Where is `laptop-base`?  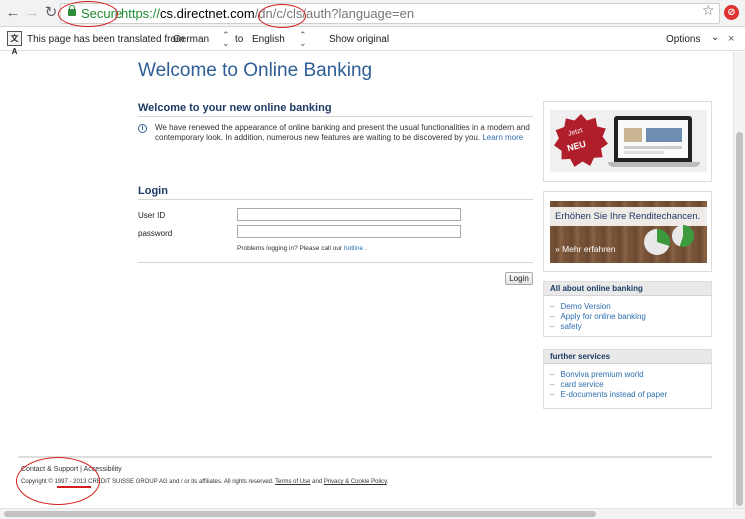 laptop-base is located at coordinates (654, 164).